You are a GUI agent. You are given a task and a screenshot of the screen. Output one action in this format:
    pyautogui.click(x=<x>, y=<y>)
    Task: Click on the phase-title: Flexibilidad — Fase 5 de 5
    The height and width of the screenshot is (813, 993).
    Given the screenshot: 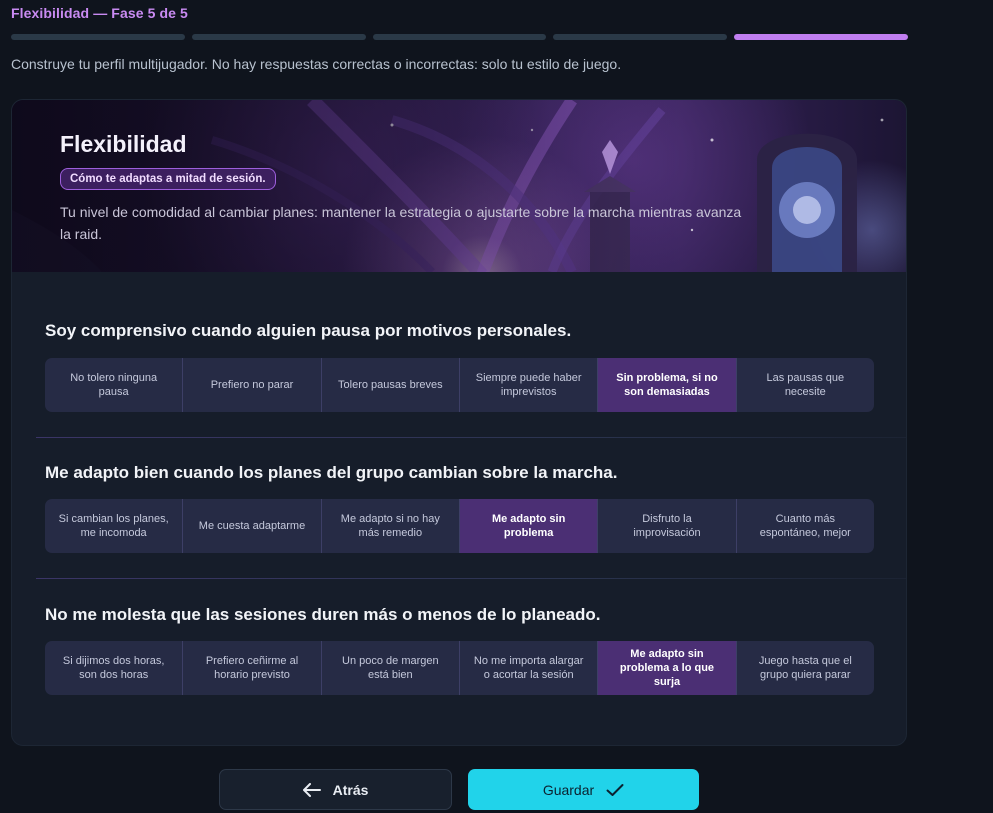 What is the action you would take?
    pyautogui.click(x=99, y=13)
    